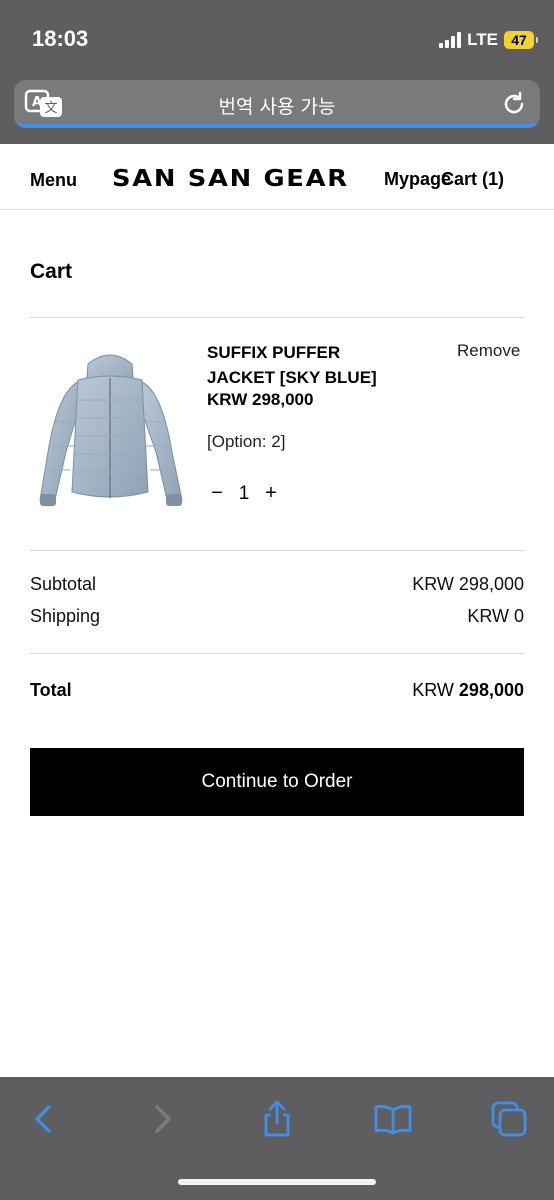 This screenshot has width=554, height=1200. Describe the element at coordinates (317, 377) in the screenshot. I see `product-name-line2: JACKET [SKY BLUE]` at that location.